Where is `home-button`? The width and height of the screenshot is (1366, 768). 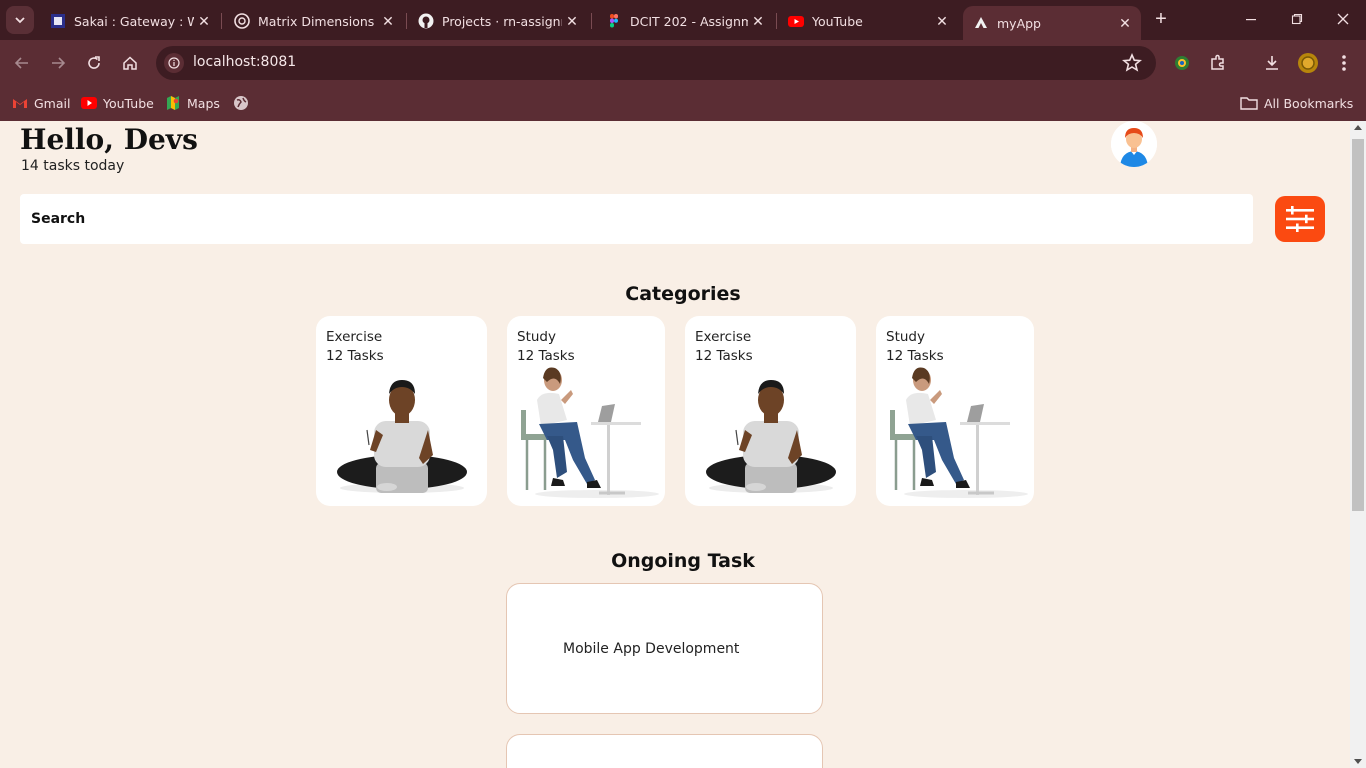 home-button is located at coordinates (130, 63).